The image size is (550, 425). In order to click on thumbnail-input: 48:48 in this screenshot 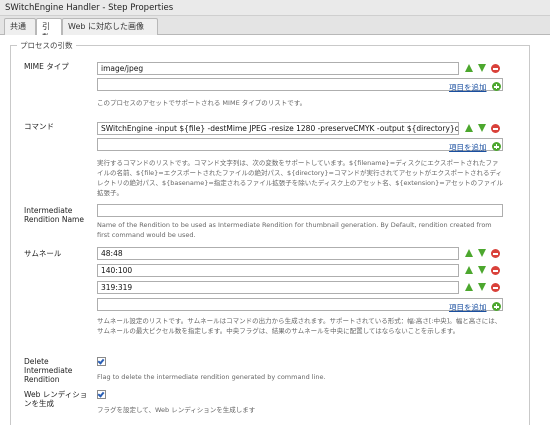, I will do `click(278, 253)`.